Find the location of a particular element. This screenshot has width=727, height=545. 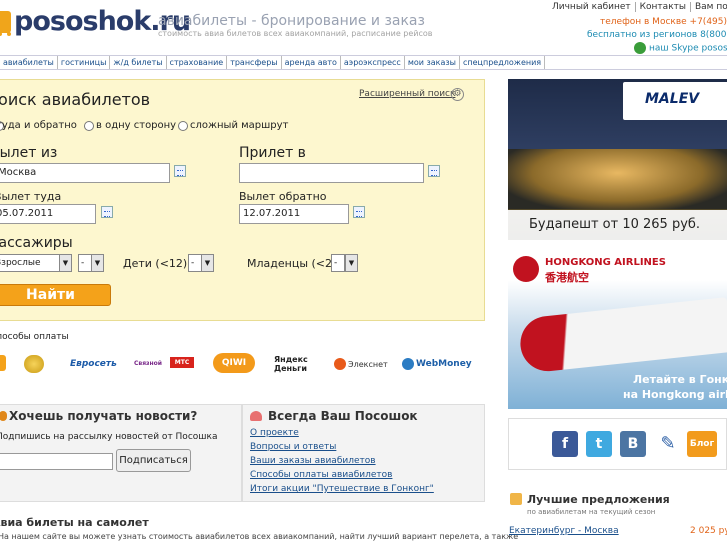

link-hk-results: Итоги акции "Путешествие в Гонконг" is located at coordinates (342, 489).